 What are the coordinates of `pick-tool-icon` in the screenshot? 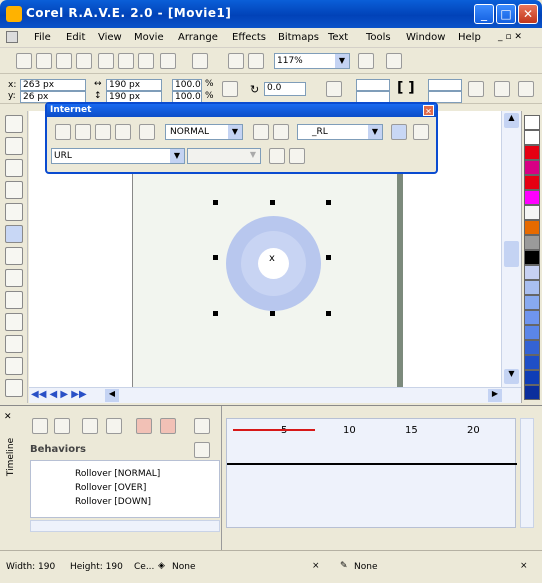 It's located at (14, 124).